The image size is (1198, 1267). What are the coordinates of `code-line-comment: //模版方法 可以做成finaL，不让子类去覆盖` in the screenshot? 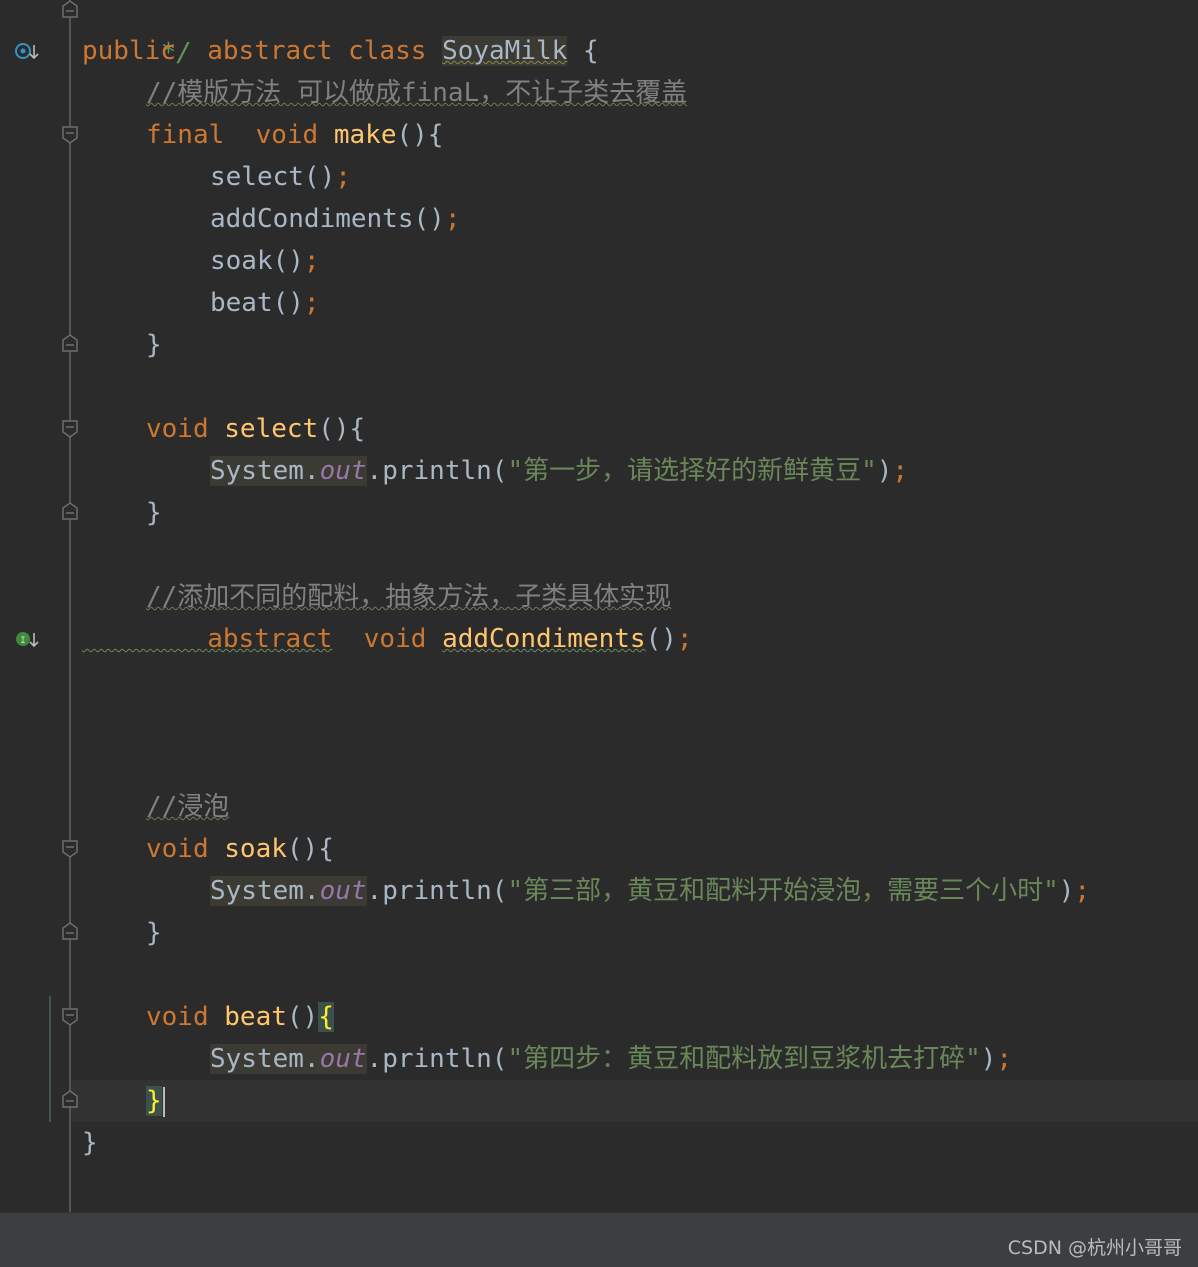 It's located at (417, 93).